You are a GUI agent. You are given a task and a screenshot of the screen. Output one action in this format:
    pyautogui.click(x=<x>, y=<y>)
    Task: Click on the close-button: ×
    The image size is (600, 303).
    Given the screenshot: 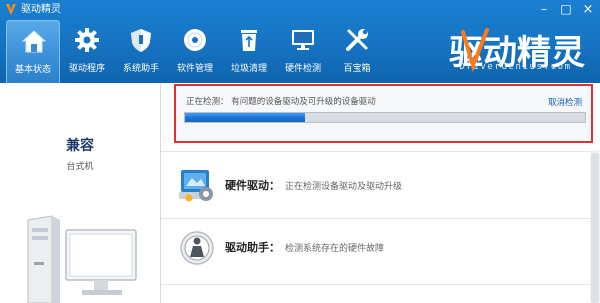 What is the action you would take?
    pyautogui.click(x=588, y=10)
    